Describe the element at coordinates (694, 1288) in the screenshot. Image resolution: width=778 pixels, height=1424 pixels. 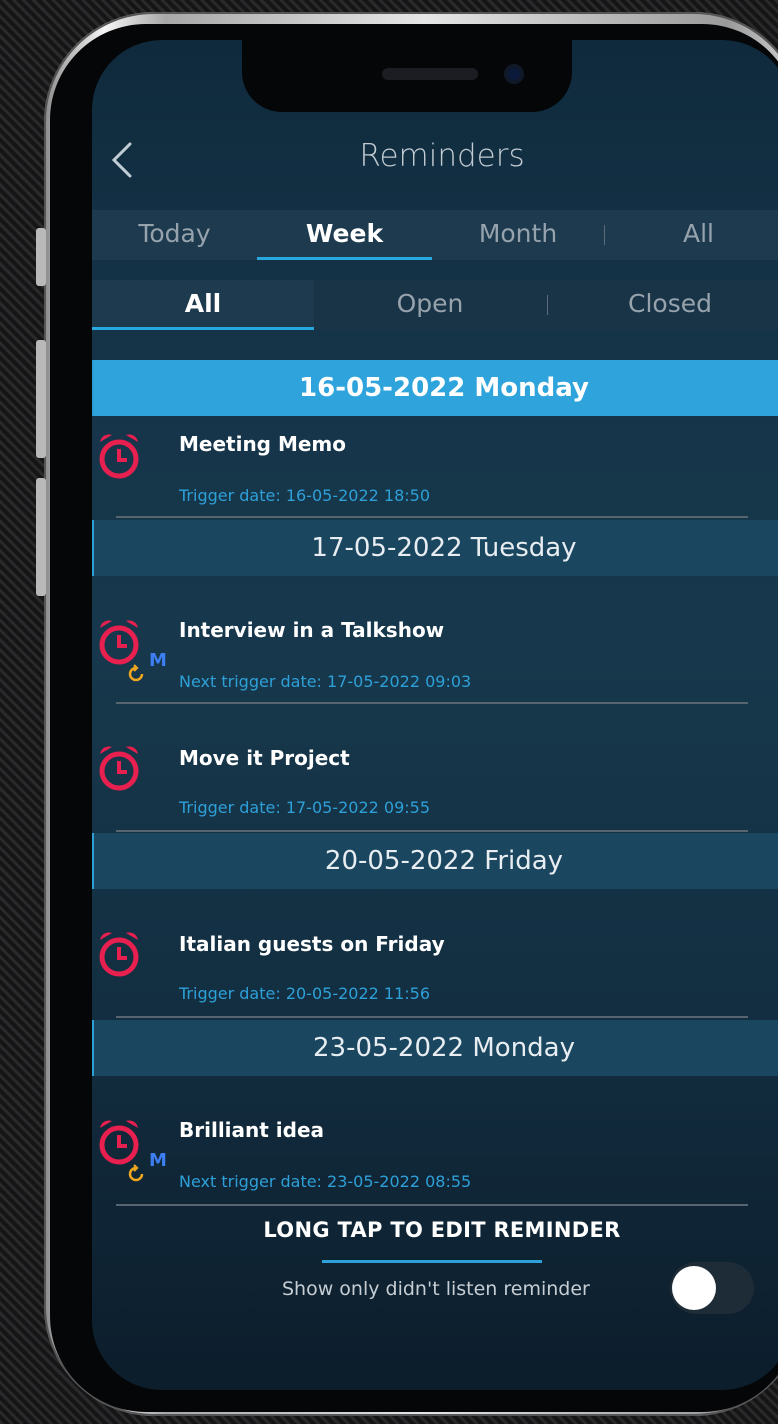
I see `toggle-knob` at that location.